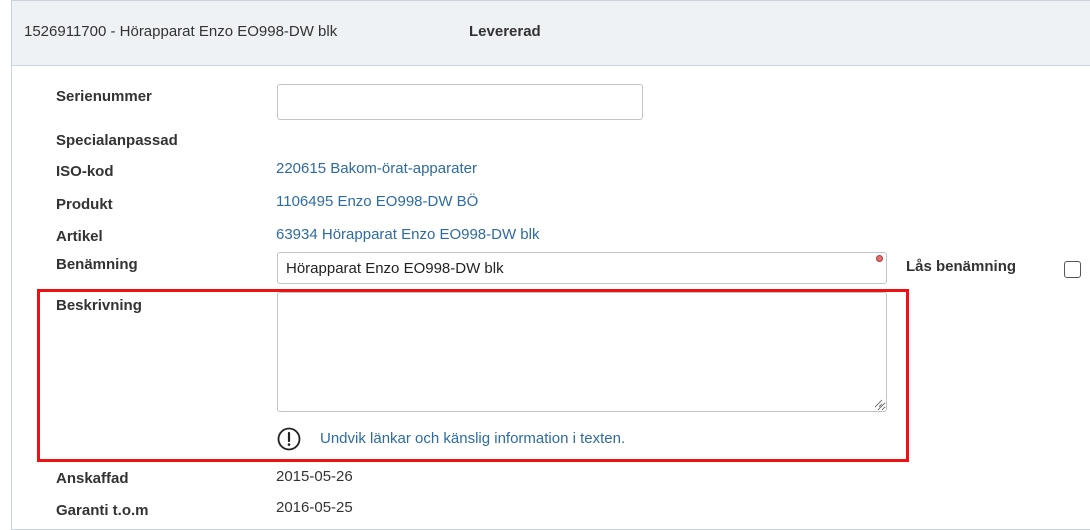  What do you see at coordinates (1072, 269) in the screenshot?
I see `lock-benamning-checkbox` at bounding box center [1072, 269].